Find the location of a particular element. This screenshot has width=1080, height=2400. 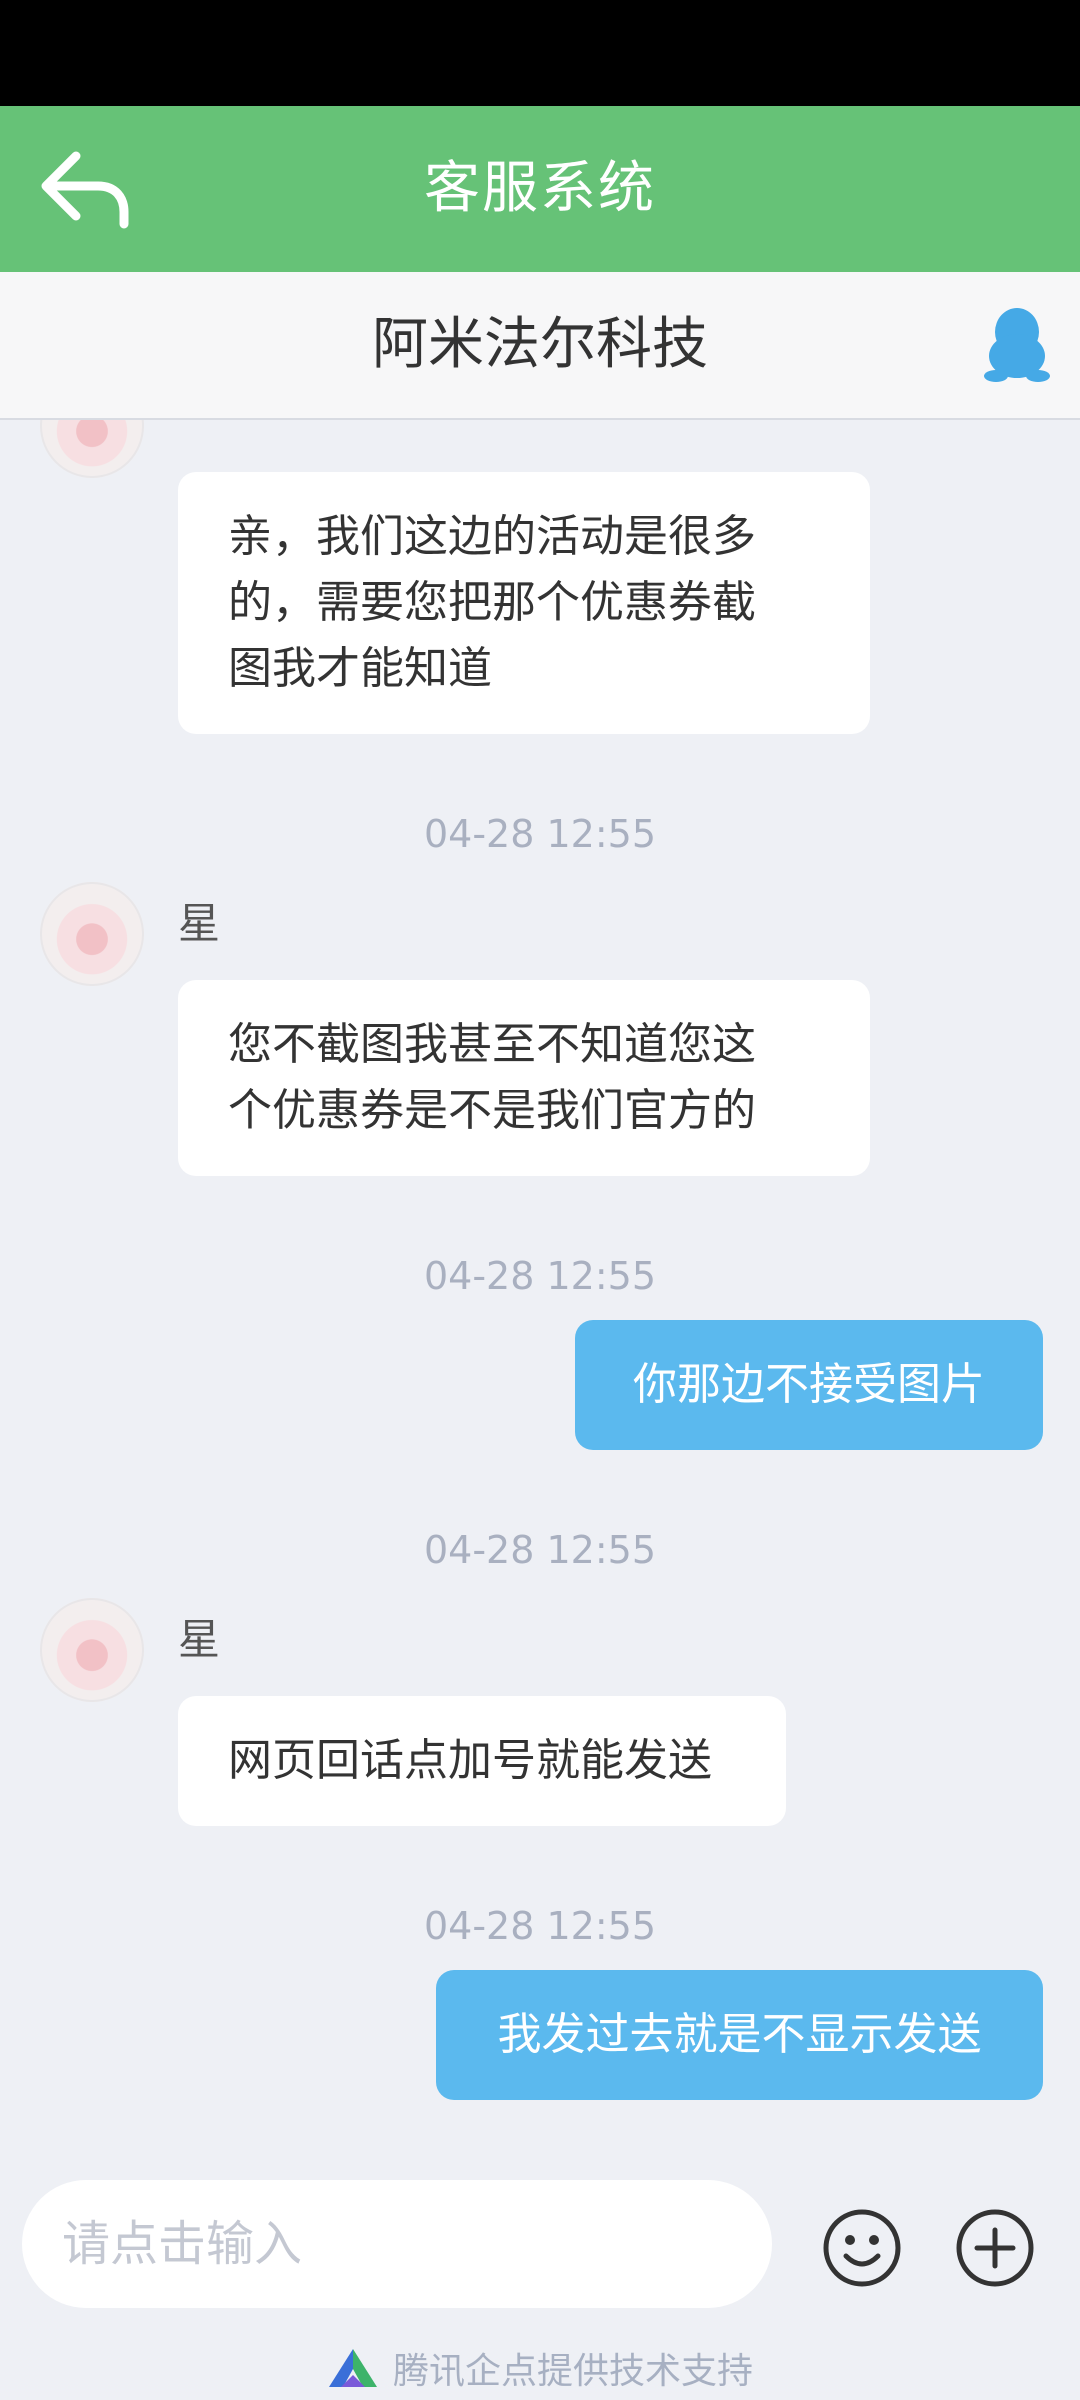

company-bar: 阿米法尔科技 is located at coordinates (540, 346).